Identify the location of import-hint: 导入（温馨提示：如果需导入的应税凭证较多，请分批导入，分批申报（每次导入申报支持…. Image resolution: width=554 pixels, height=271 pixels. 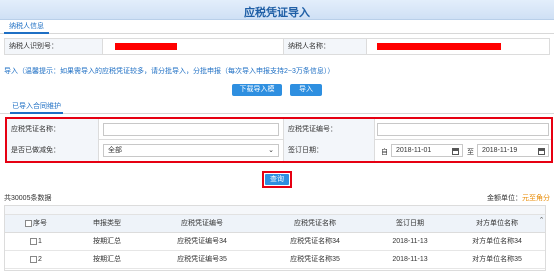
(169, 71).